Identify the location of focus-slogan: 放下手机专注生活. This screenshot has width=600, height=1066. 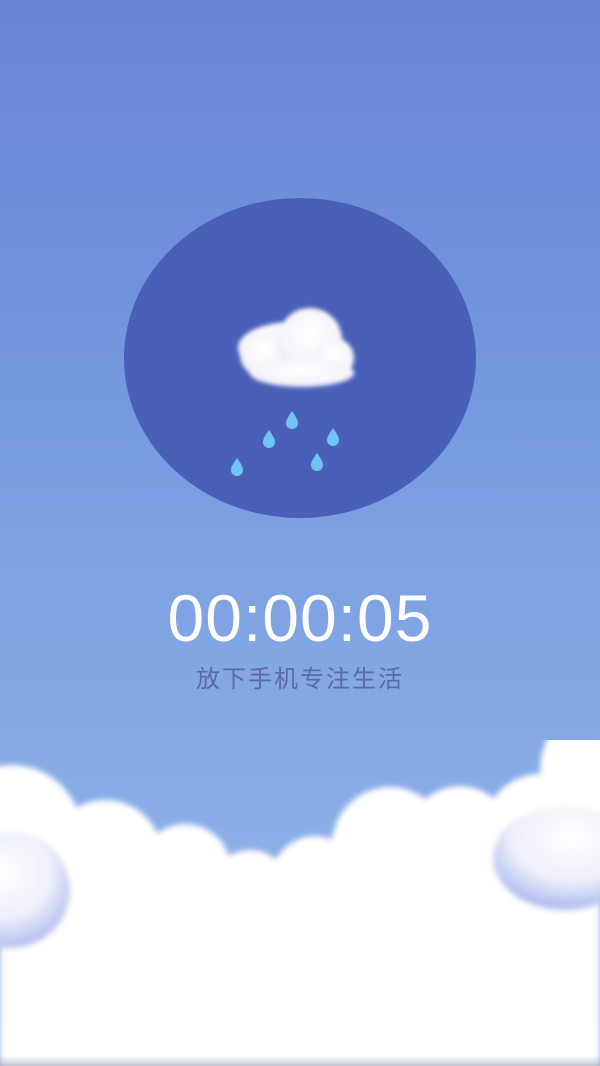
(300, 679).